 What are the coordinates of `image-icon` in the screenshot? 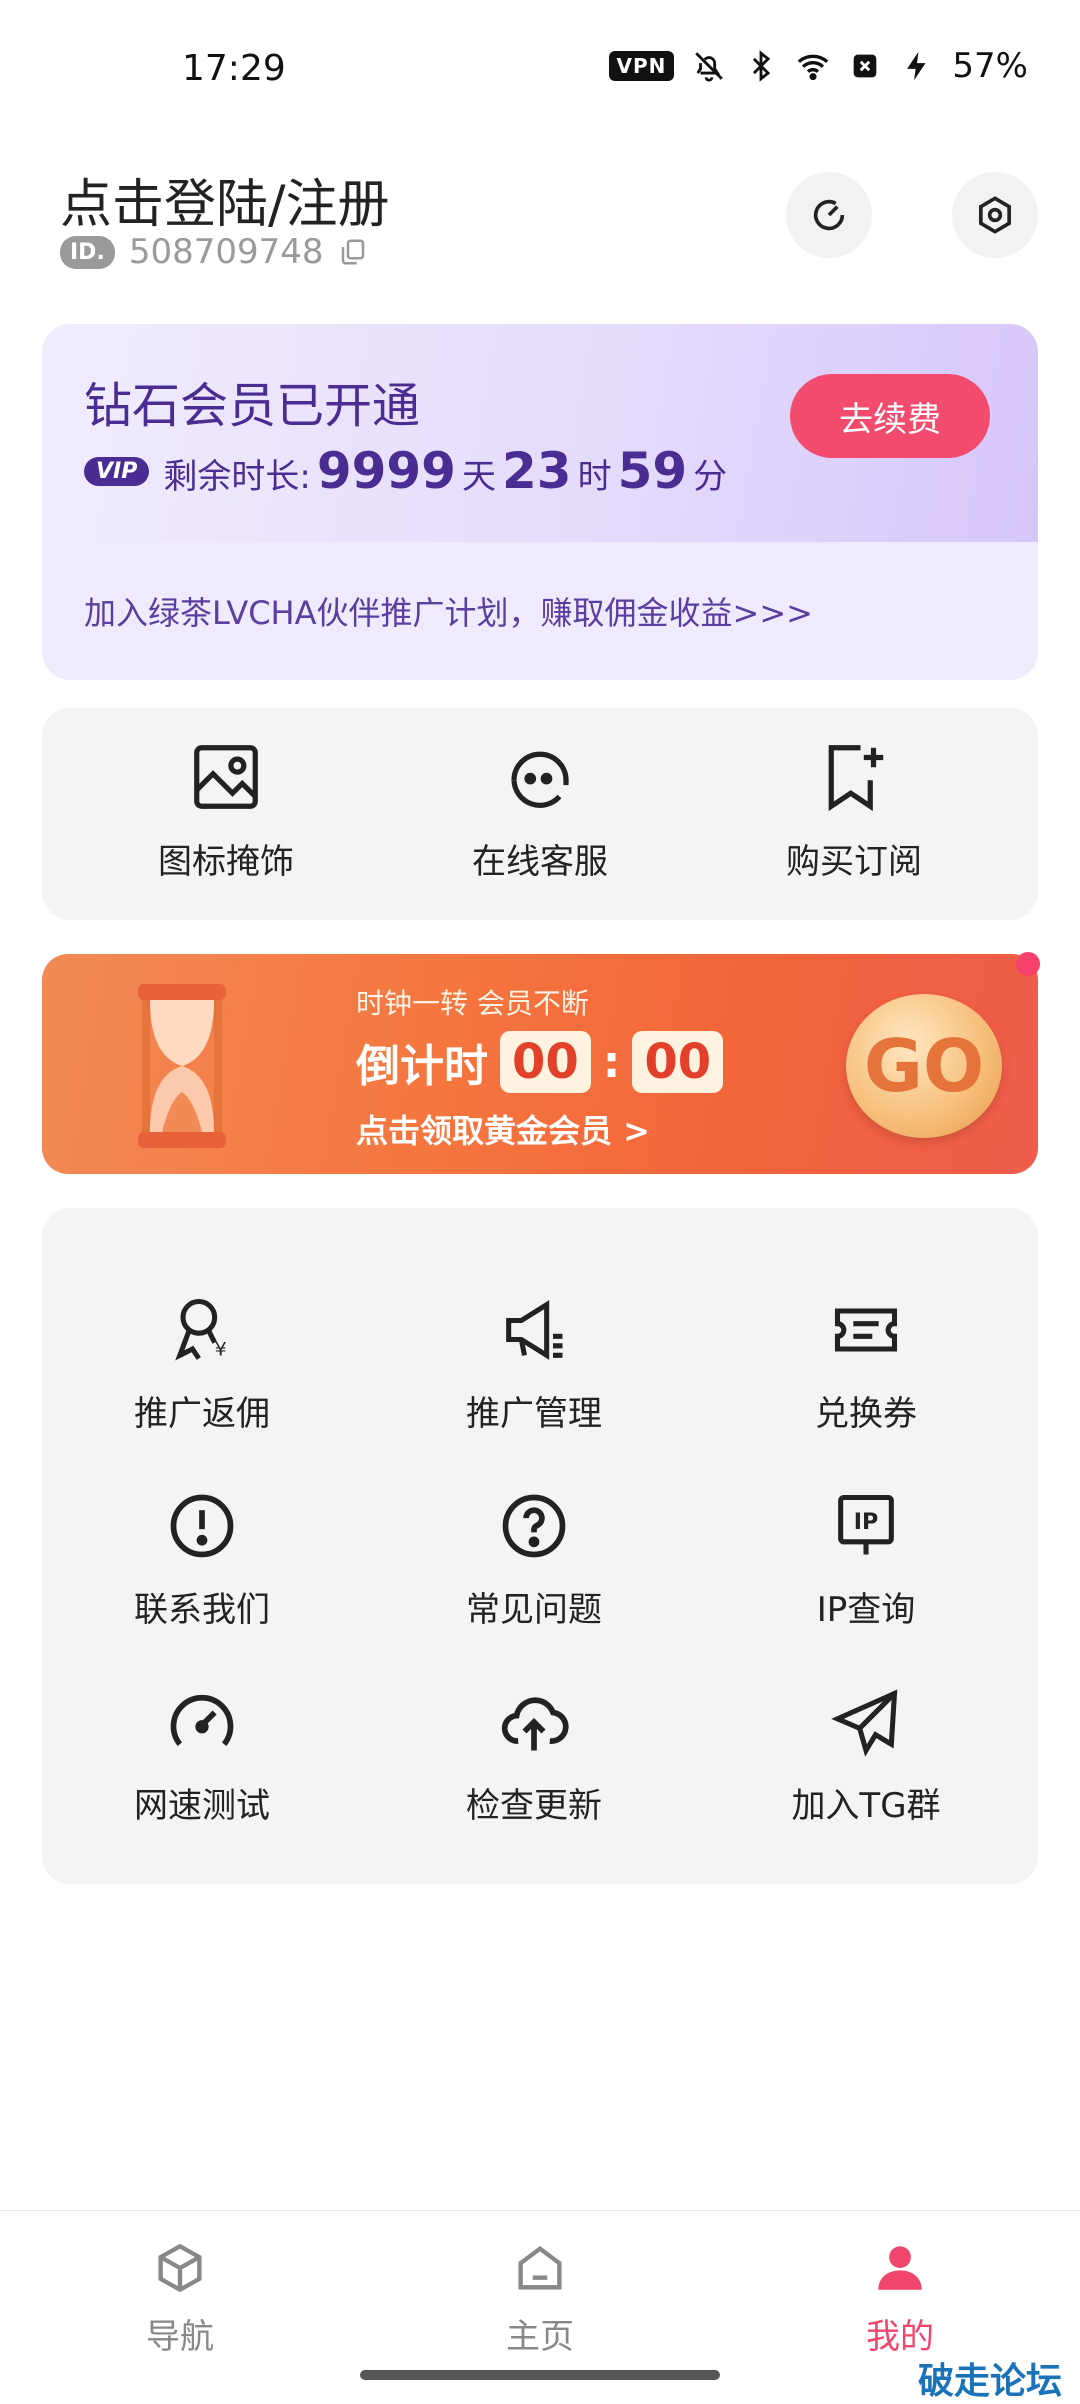 It's located at (226, 777).